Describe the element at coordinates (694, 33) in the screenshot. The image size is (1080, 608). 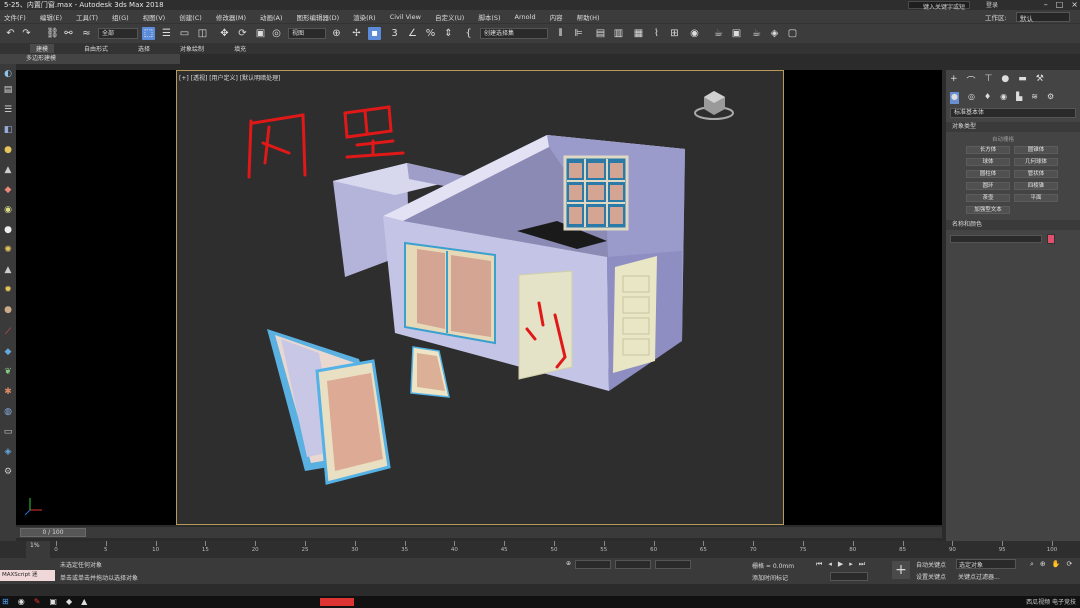
I see `material-editor-icon: ◉` at that location.